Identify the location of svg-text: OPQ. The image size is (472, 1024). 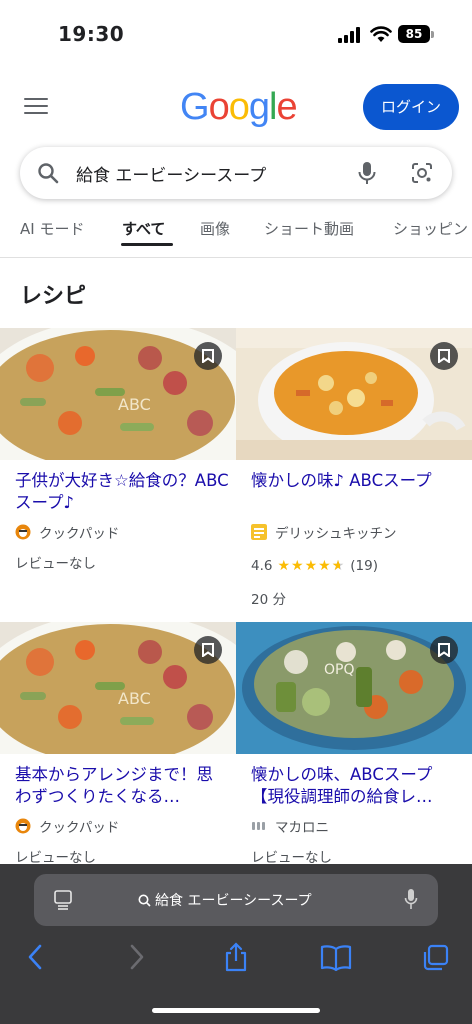
(339, 670).